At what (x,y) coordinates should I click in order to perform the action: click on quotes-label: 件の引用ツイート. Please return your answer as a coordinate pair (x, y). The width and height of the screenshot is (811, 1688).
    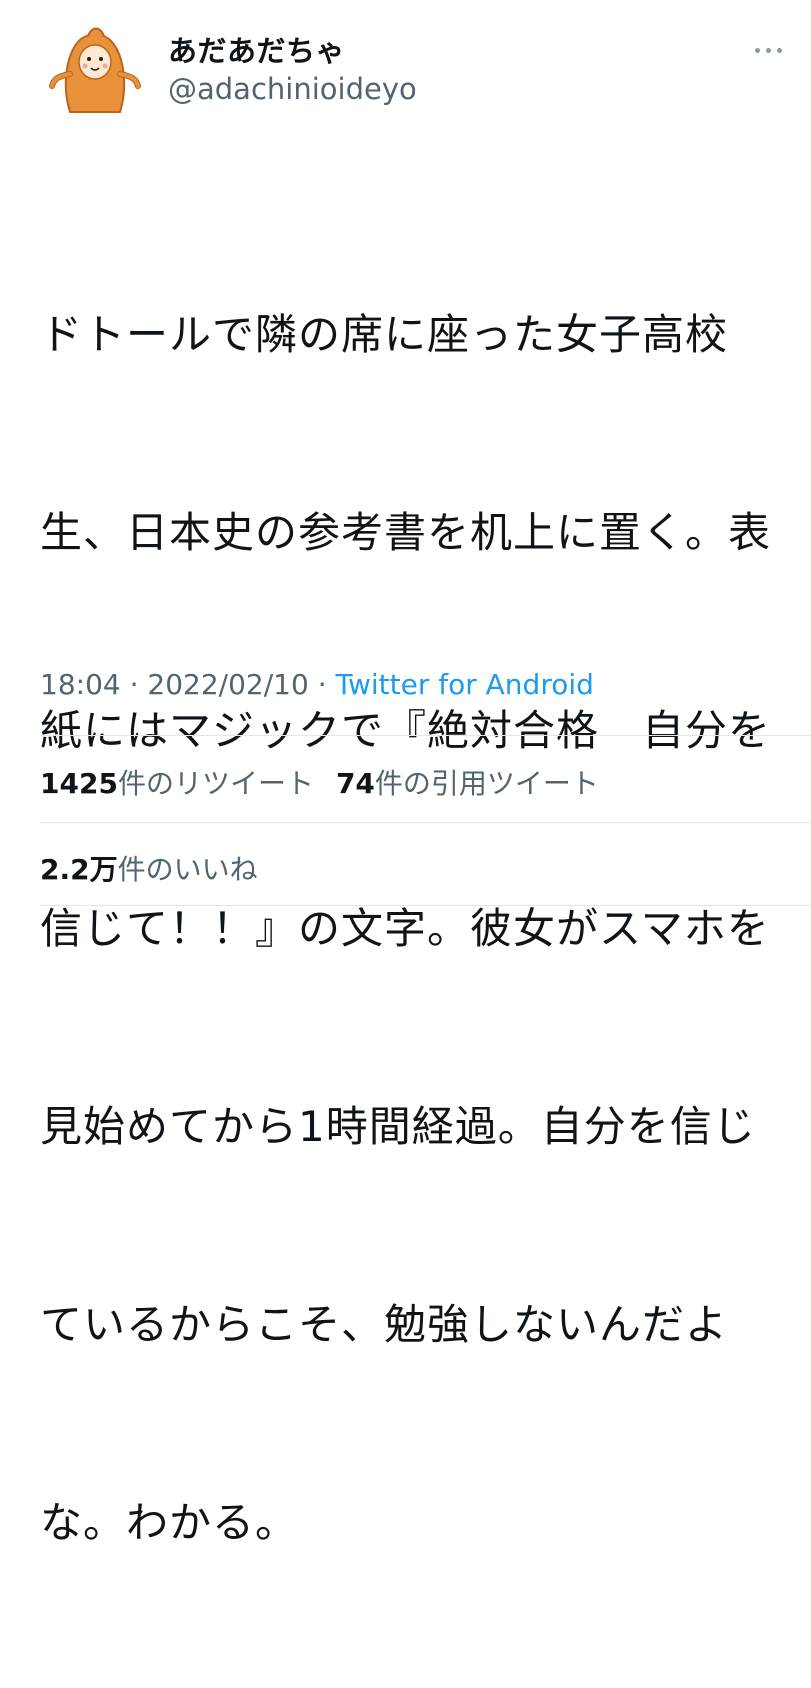
    Looking at the image, I should click on (486, 783).